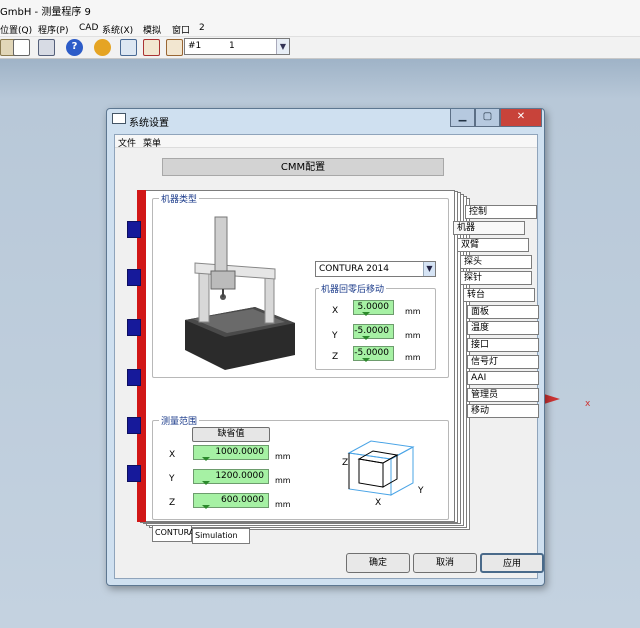 The image size is (640, 628). I want to click on tab-control: 控制, so click(501, 212).